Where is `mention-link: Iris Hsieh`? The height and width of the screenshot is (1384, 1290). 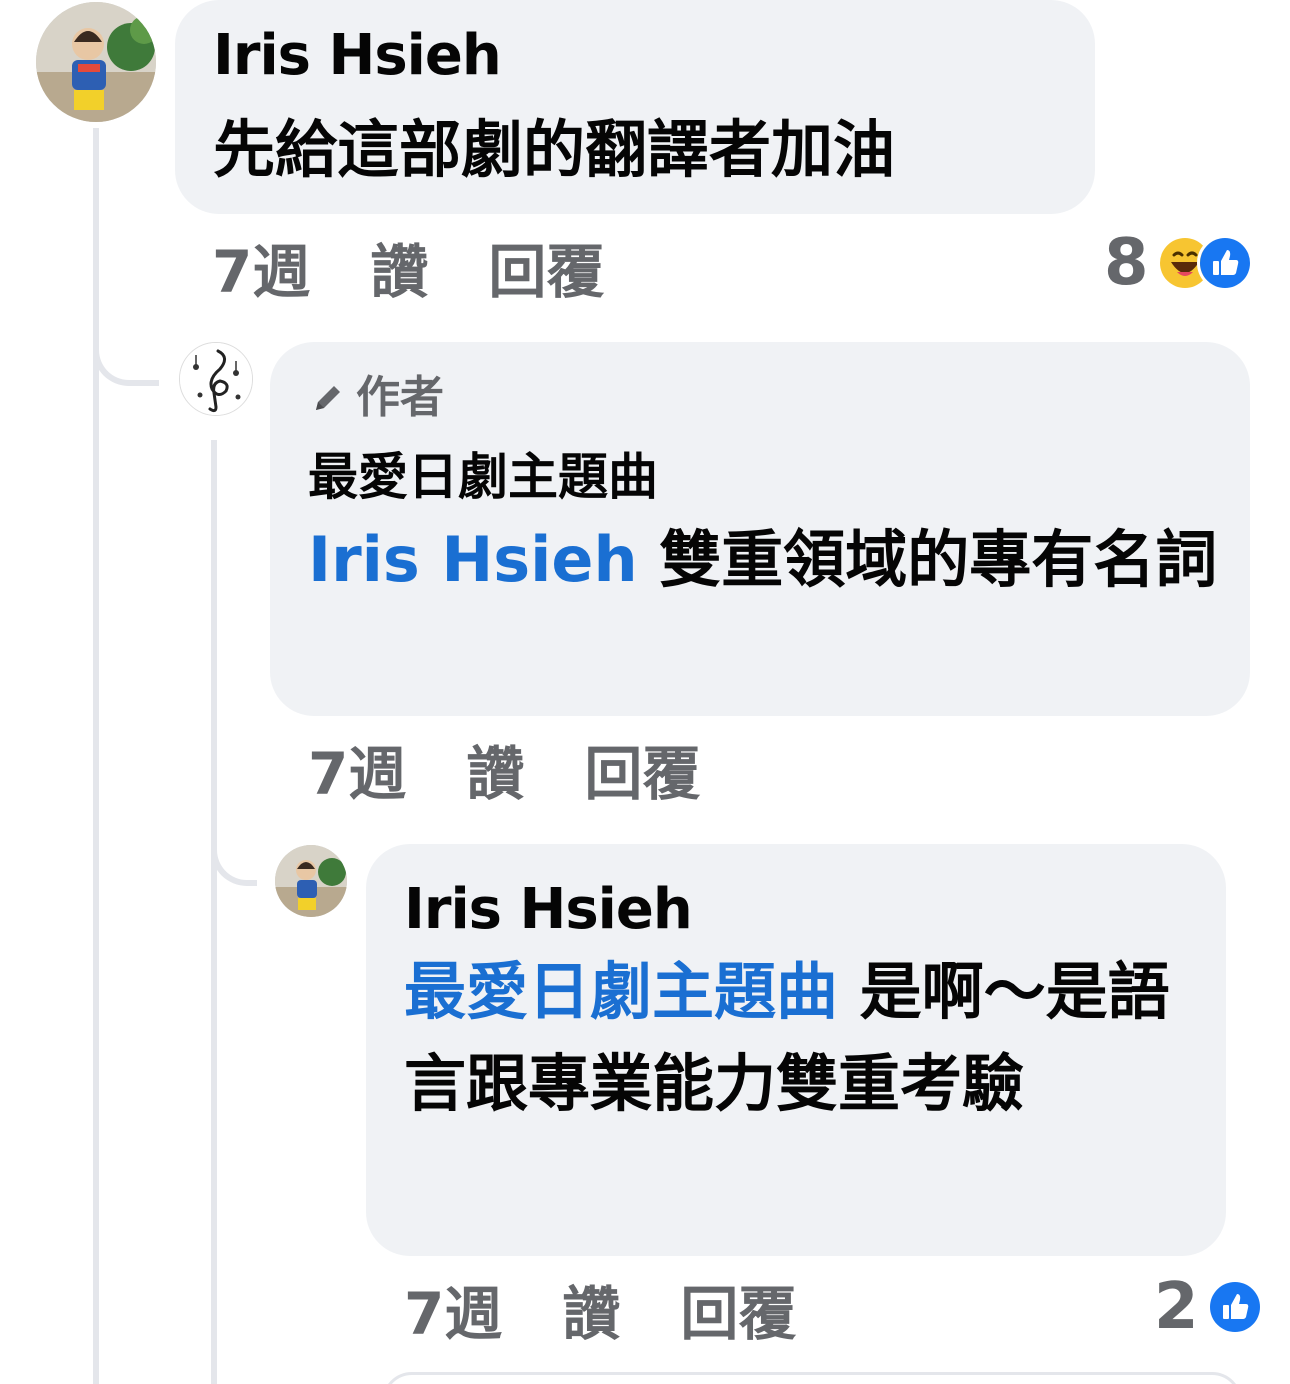 mention-link: Iris Hsieh is located at coordinates (473, 559).